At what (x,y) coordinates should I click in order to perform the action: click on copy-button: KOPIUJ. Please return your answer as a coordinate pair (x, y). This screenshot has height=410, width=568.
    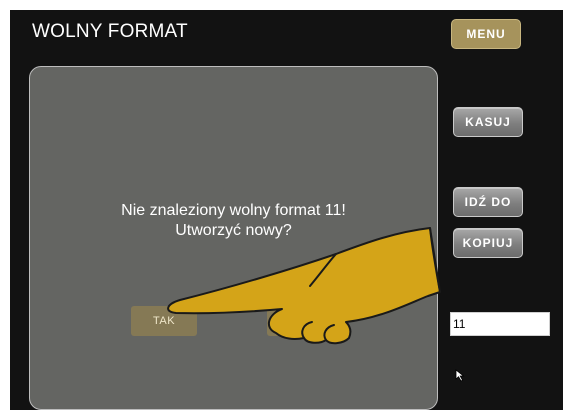
    Looking at the image, I should click on (488, 243).